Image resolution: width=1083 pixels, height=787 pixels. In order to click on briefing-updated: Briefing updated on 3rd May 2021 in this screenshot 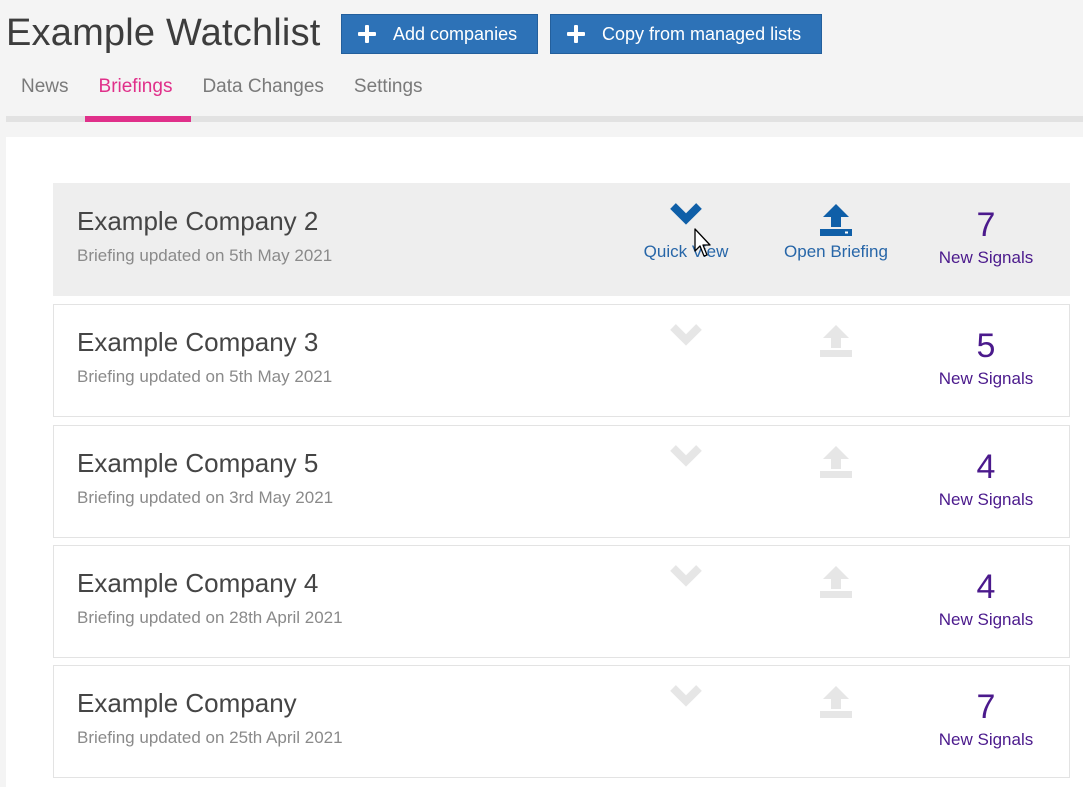, I will do `click(205, 497)`.